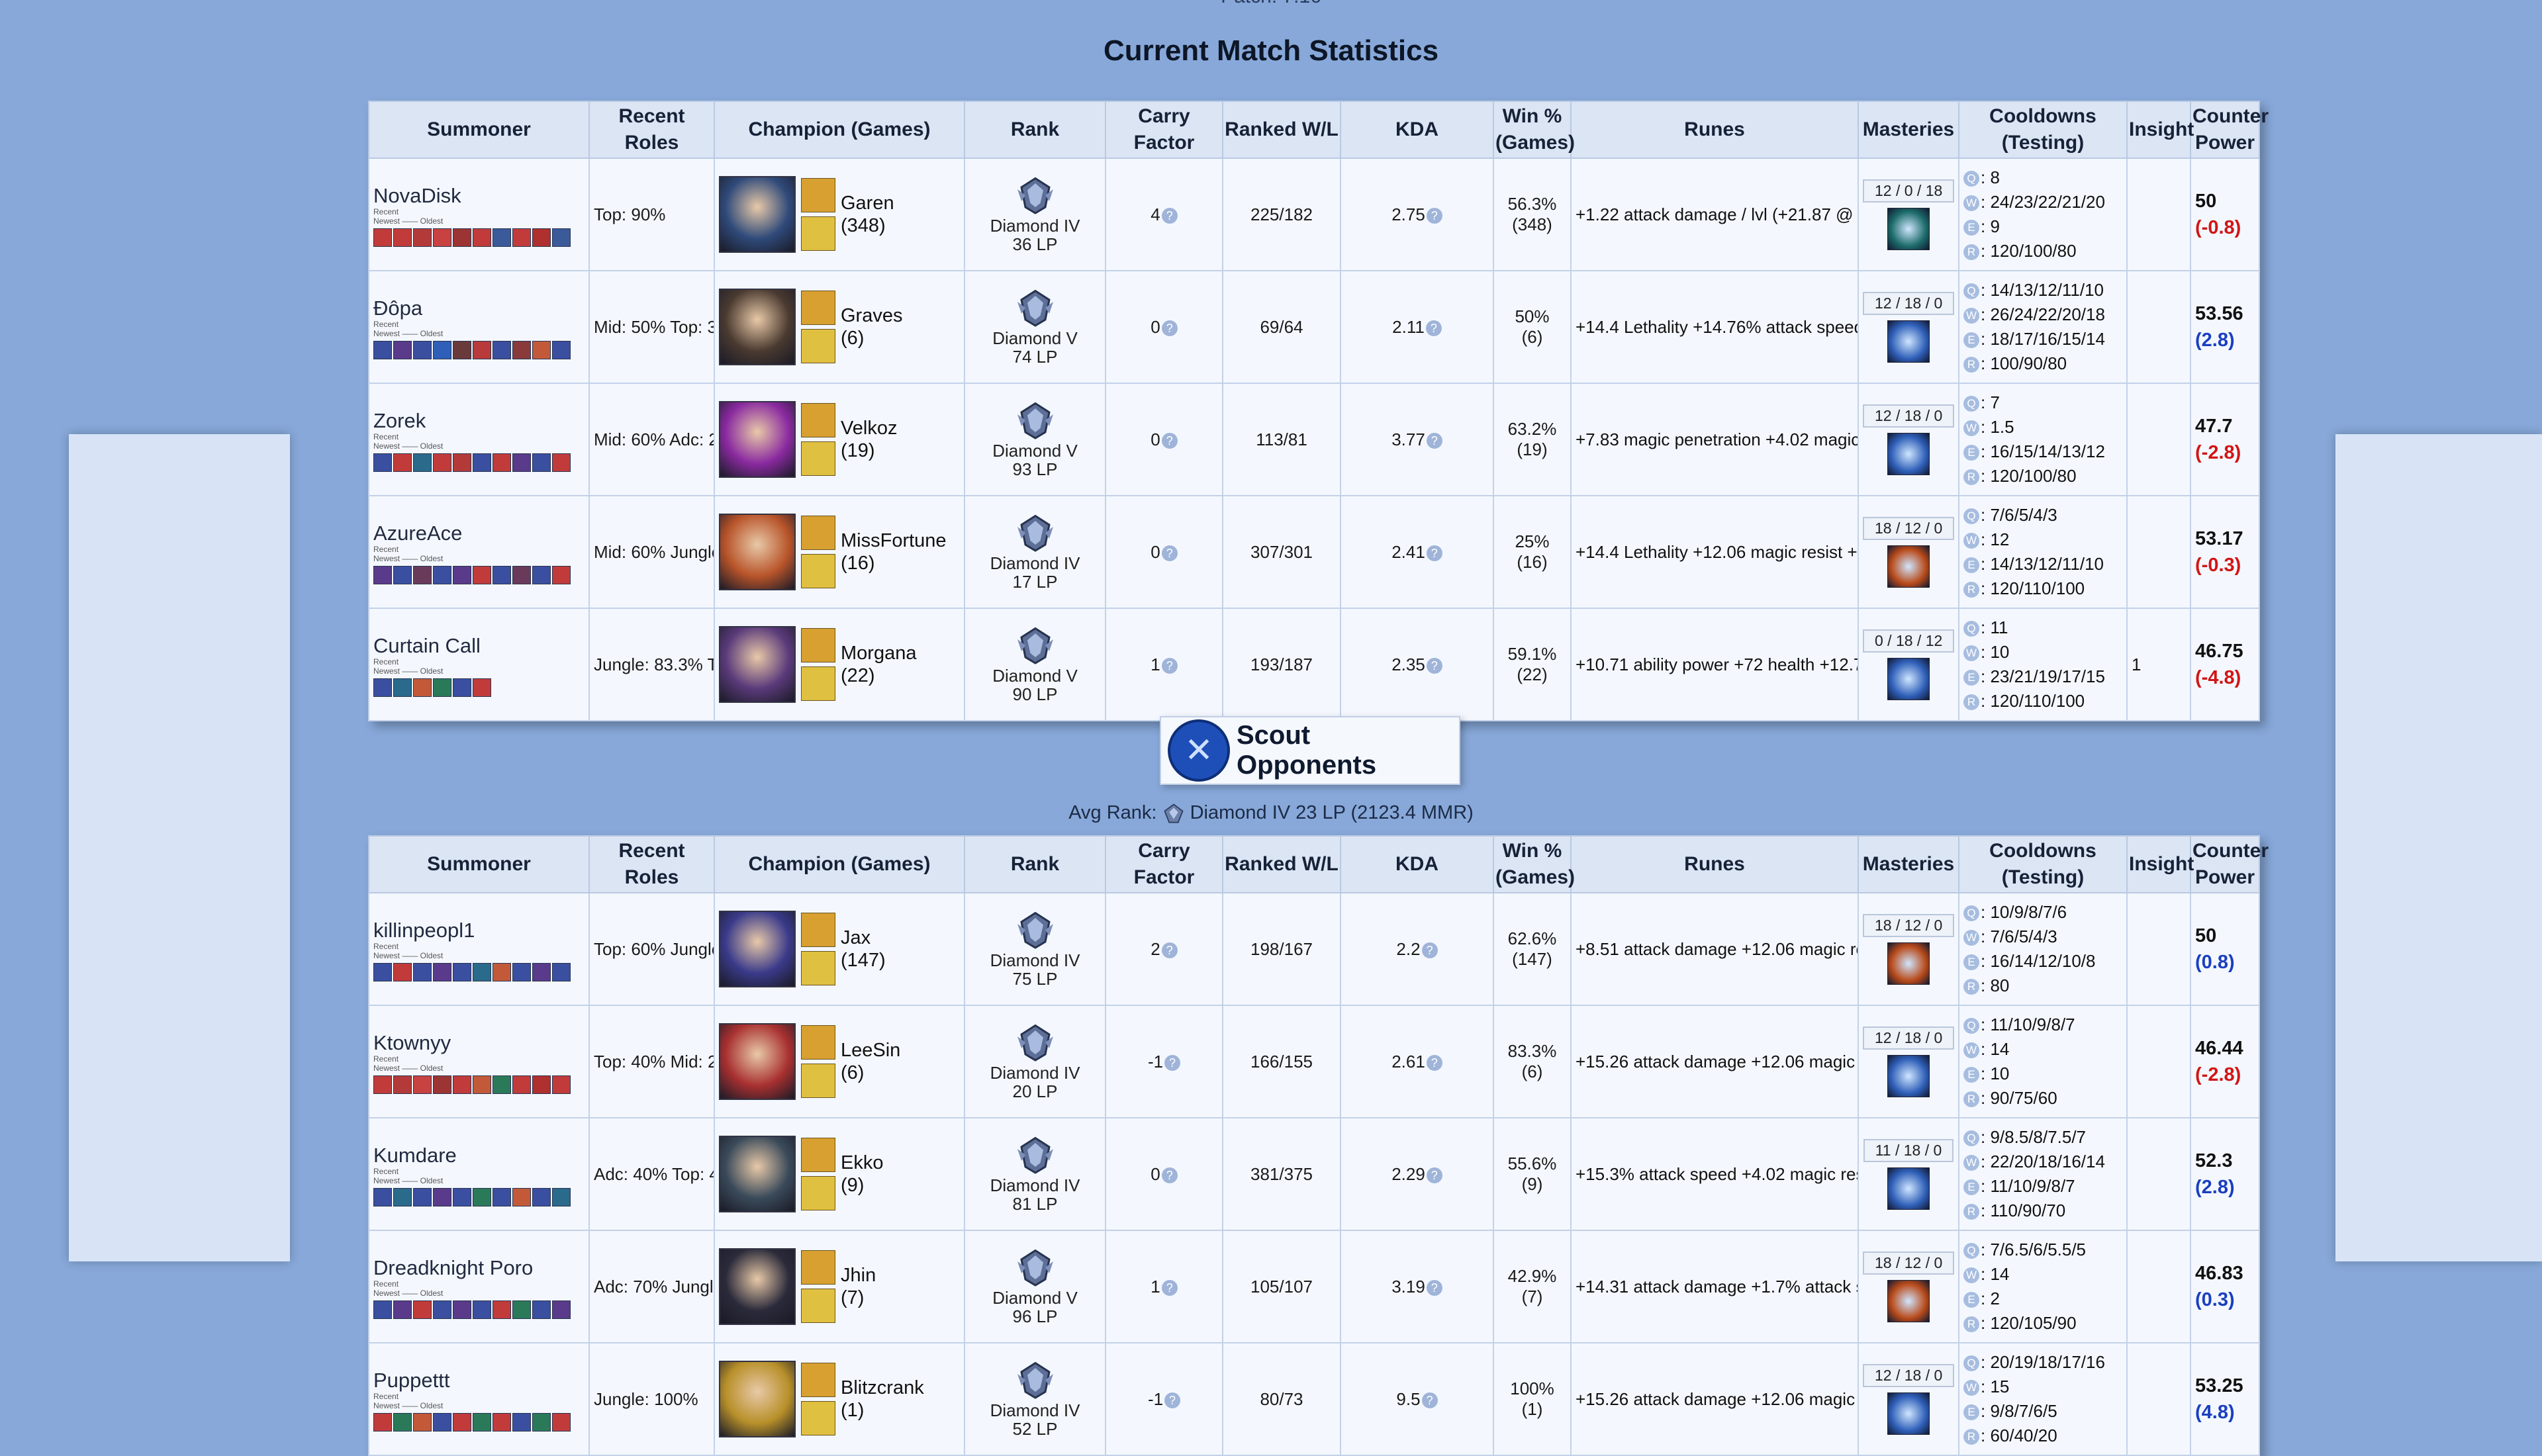  What do you see at coordinates (479, 1268) in the screenshot?
I see `summoner-name: Dreadknight Poro` at bounding box center [479, 1268].